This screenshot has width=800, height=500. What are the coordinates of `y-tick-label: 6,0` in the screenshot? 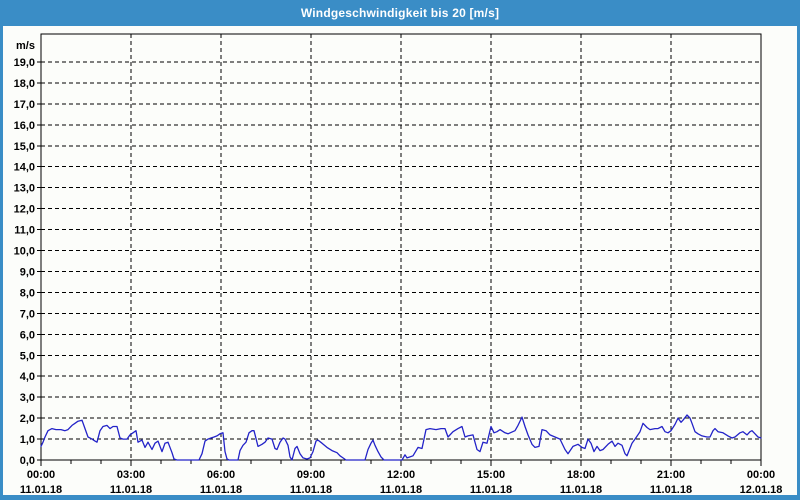 It's located at (27, 335).